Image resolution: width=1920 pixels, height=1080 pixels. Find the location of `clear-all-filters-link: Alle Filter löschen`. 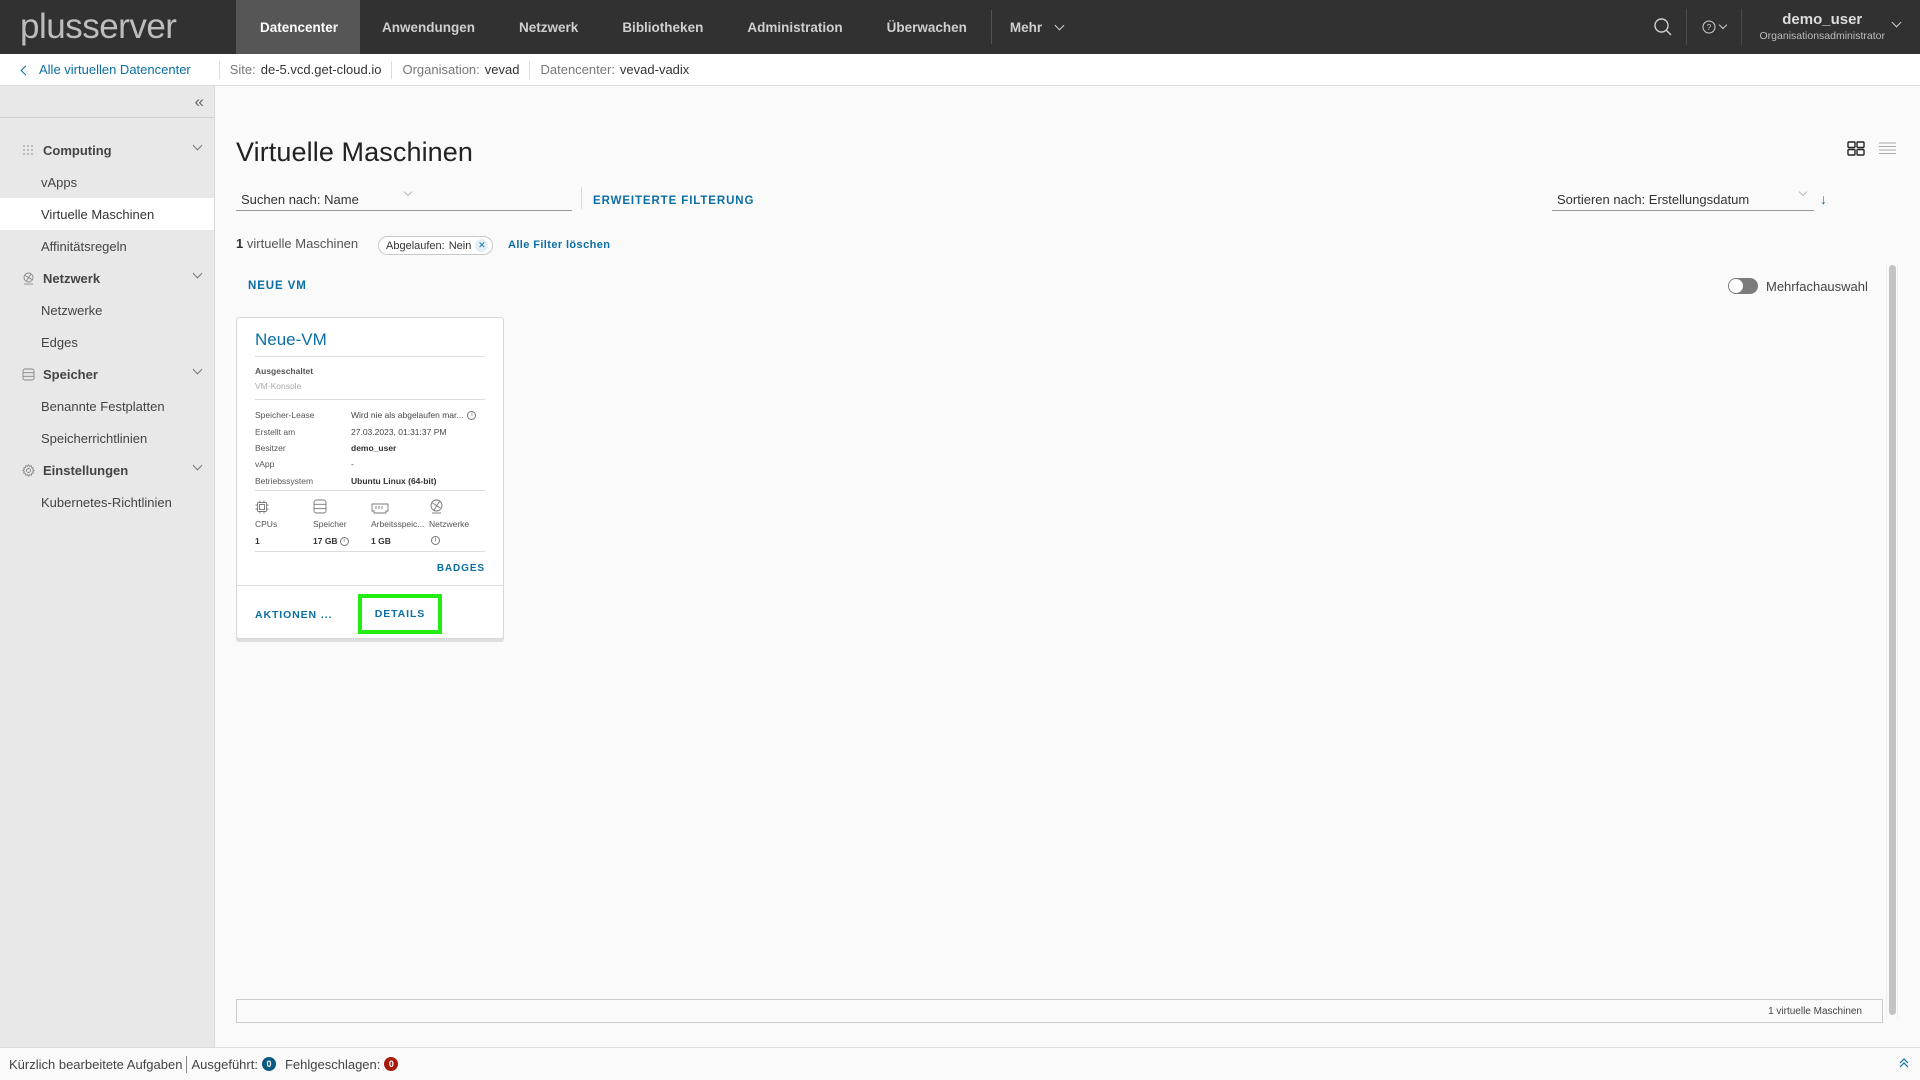

clear-all-filters-link: Alle Filter löschen is located at coordinates (559, 245).